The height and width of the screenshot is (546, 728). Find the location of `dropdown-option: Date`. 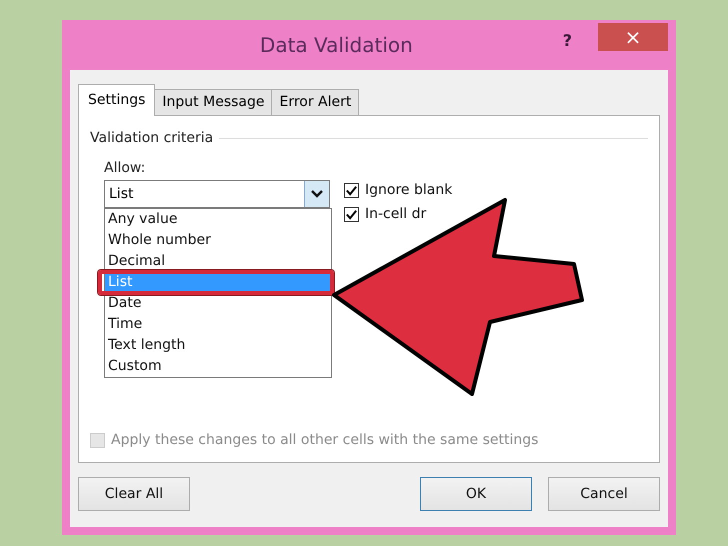

dropdown-option: Date is located at coordinates (218, 303).